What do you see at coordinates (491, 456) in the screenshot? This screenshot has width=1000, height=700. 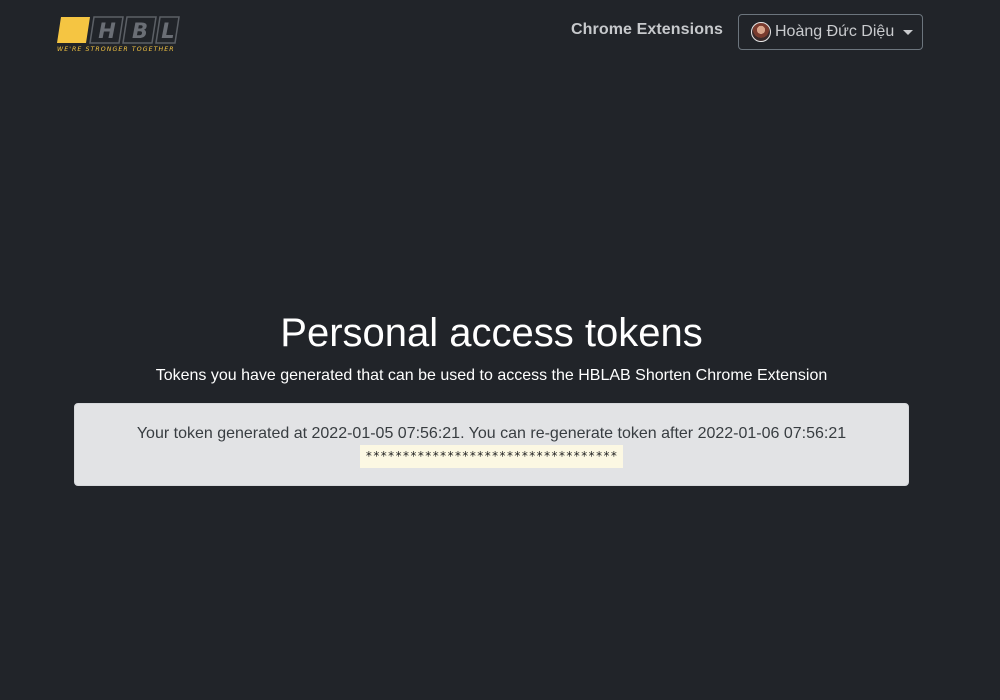 I see `token-value: **********************************` at bounding box center [491, 456].